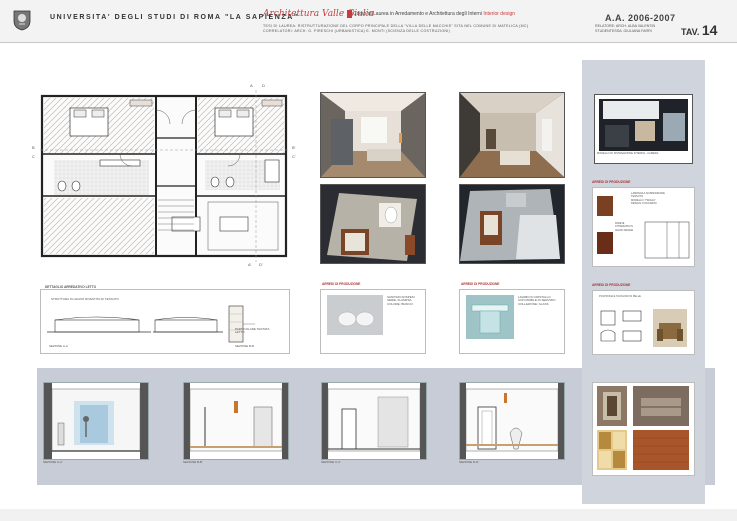 Image resolution: width=737 pixels, height=521 pixels. Describe the element at coordinates (605, 206) in the screenshot. I see `wardrobe-photo` at that location.